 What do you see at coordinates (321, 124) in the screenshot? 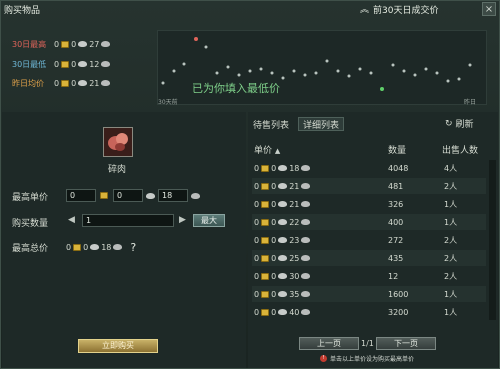
I see `tab-detail-list: 详细列表` at bounding box center [321, 124].